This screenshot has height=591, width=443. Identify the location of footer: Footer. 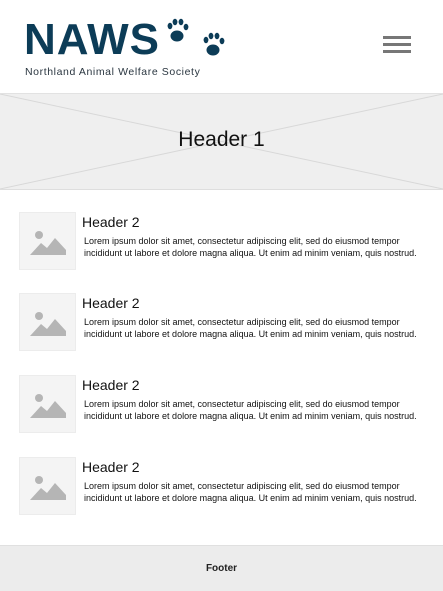
(221, 568).